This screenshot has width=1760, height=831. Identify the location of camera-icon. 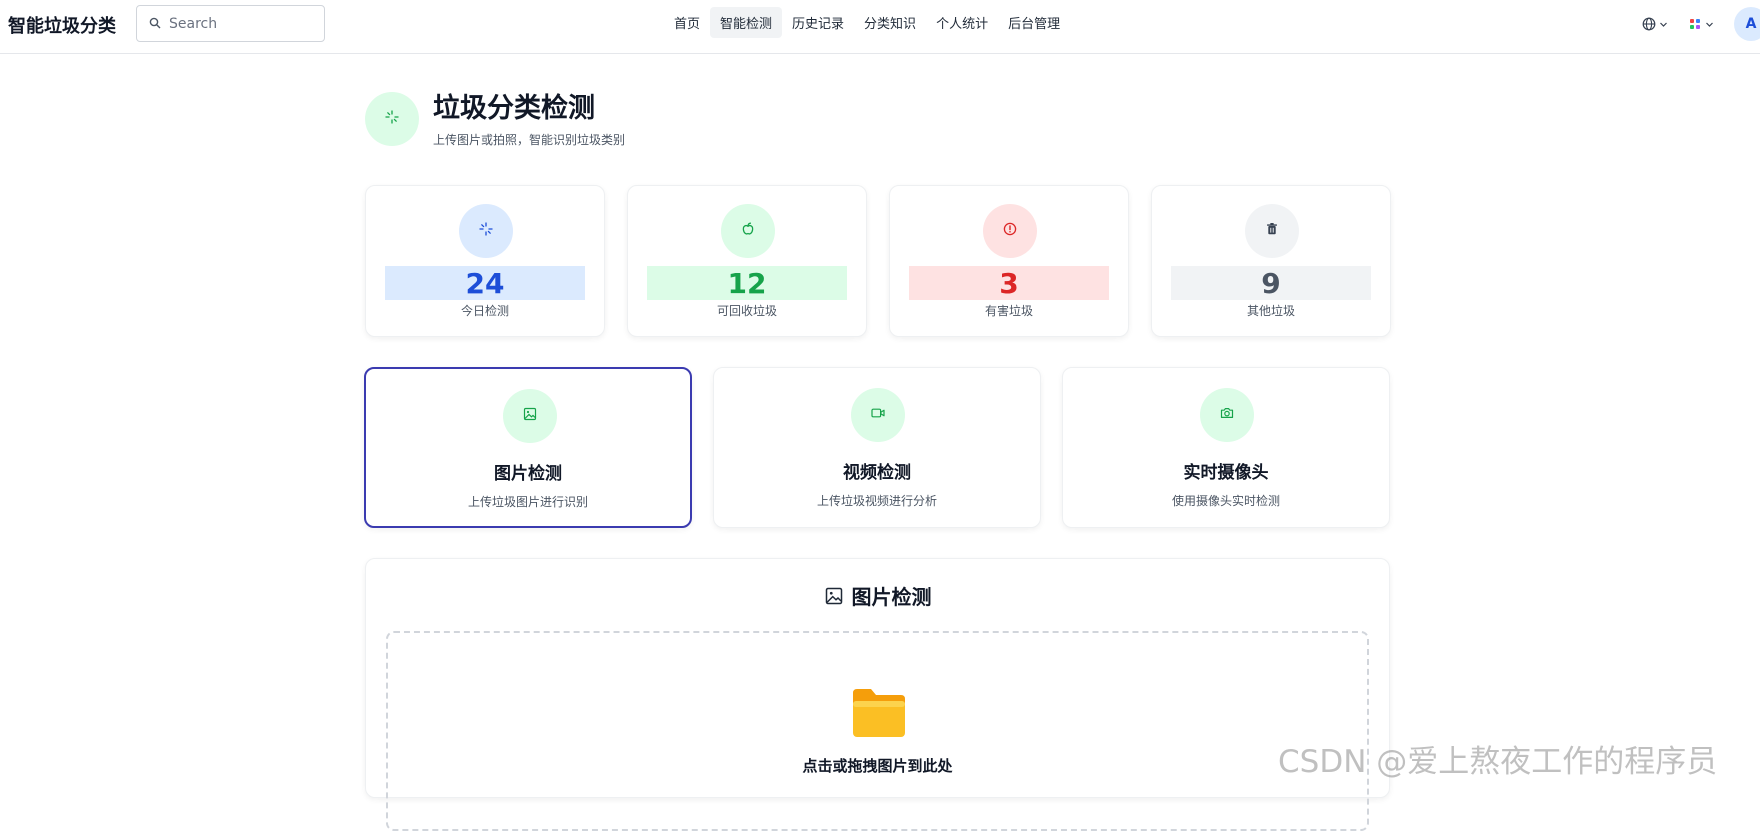
(1227, 415).